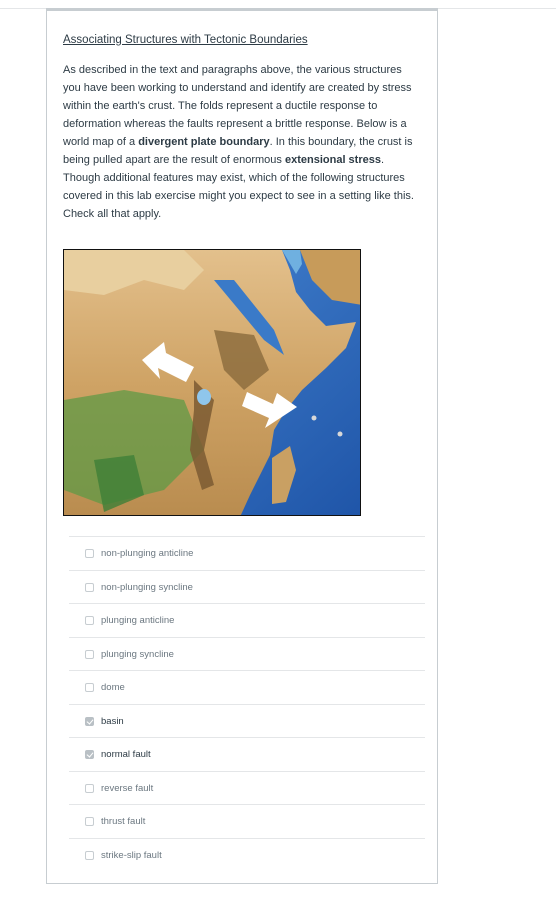 This screenshot has height=909, width=556. What do you see at coordinates (131, 855) in the screenshot?
I see `option-label: strike-slip fault` at bounding box center [131, 855].